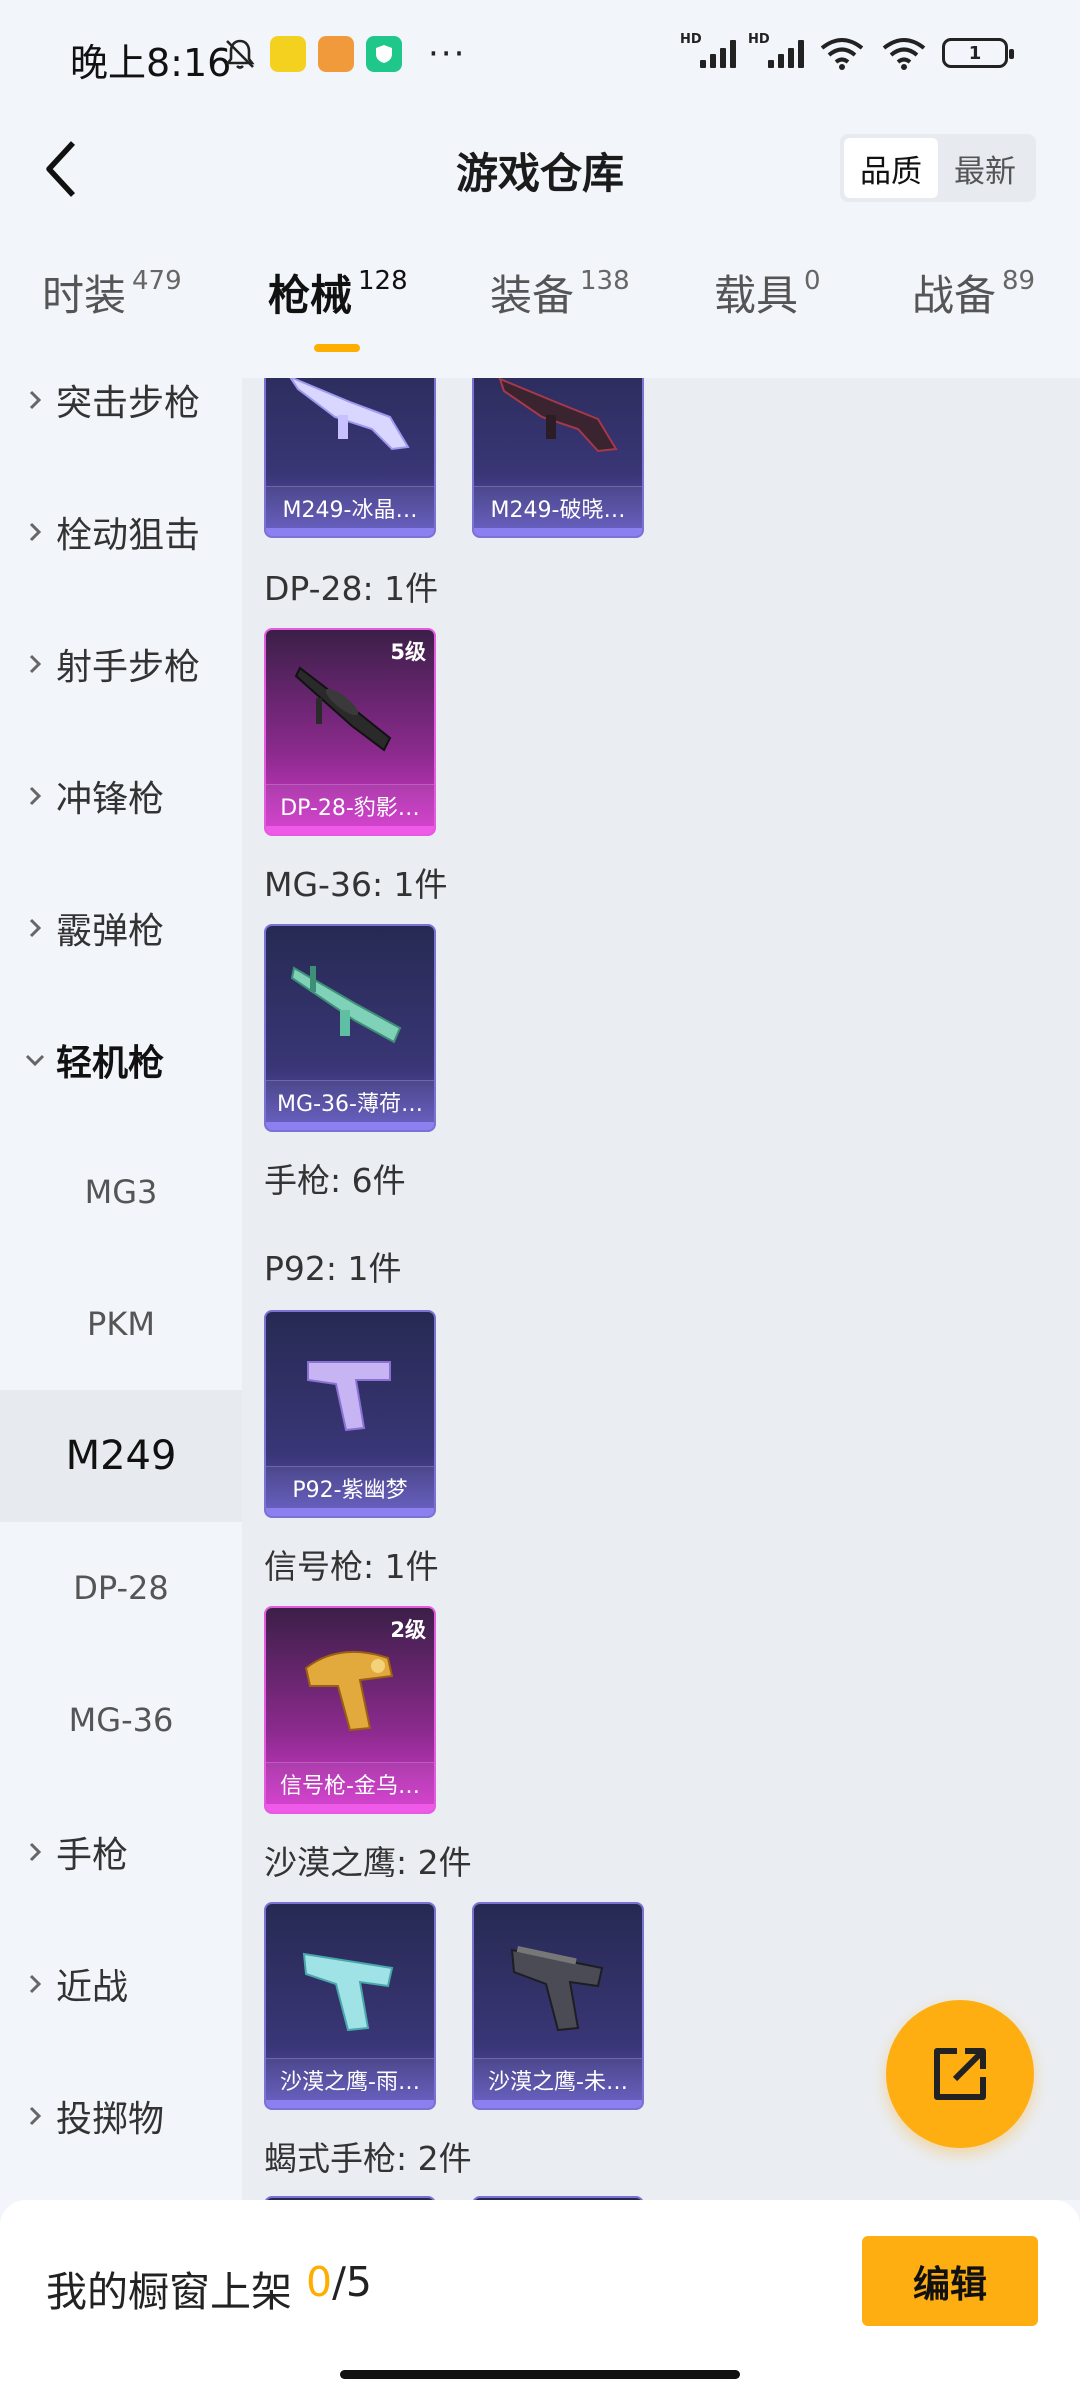  What do you see at coordinates (151, 63) in the screenshot?
I see `status-time: 晚上8:16` at bounding box center [151, 63].